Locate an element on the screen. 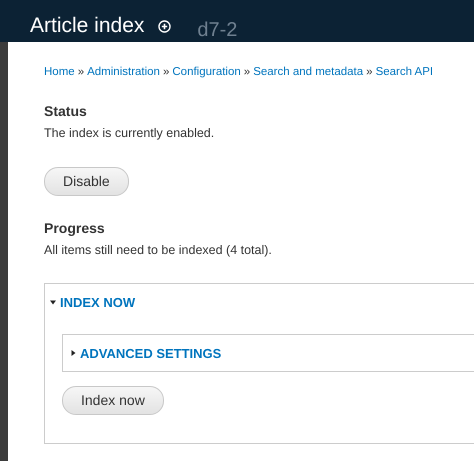 The height and width of the screenshot is (461, 474). breadcrumb-link: Administration is located at coordinates (123, 72).